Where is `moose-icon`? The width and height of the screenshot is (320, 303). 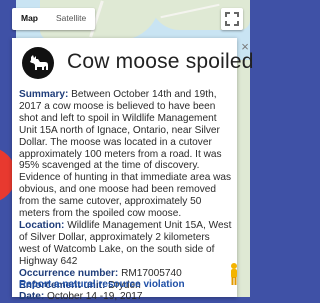 moose-icon is located at coordinates (38, 63).